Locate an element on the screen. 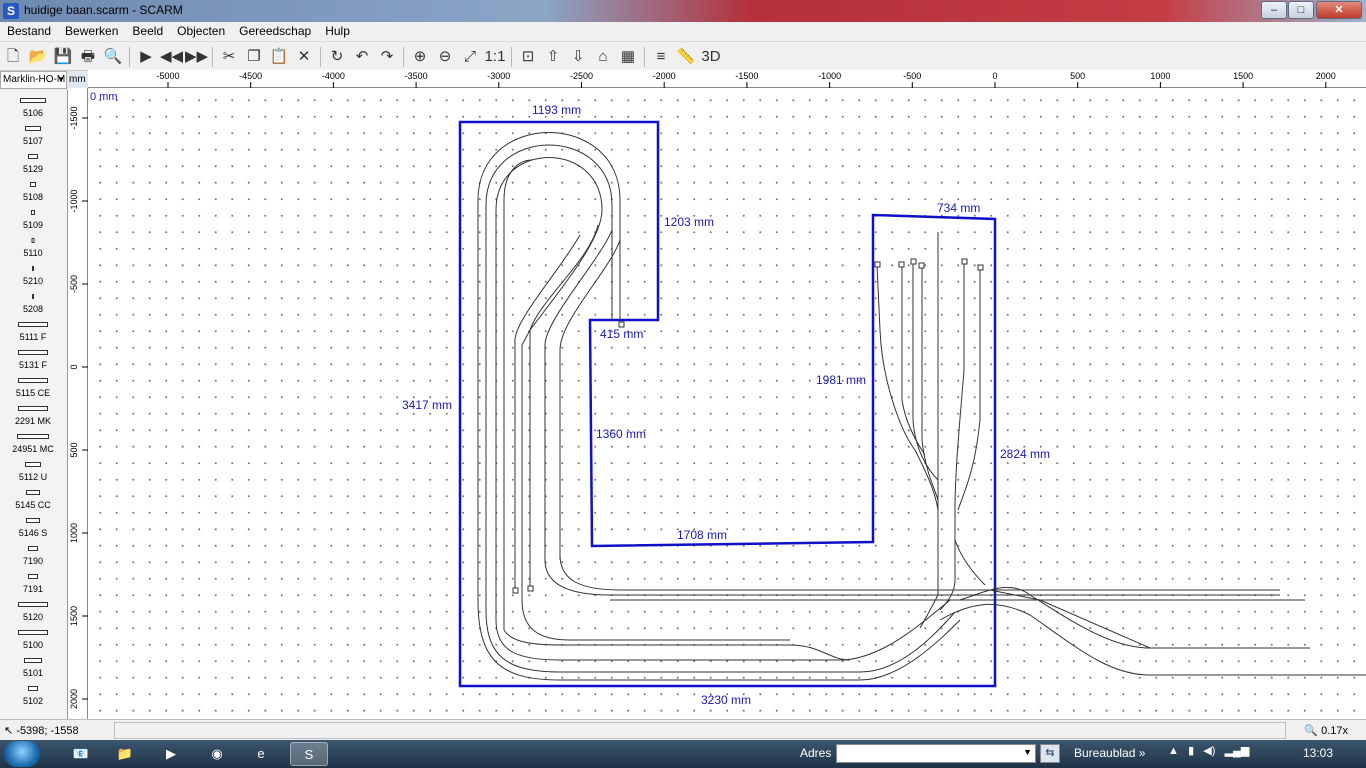 The width and height of the screenshot is (1366, 768). library-item-5131-f: 5131 F is located at coordinates (33, 360).